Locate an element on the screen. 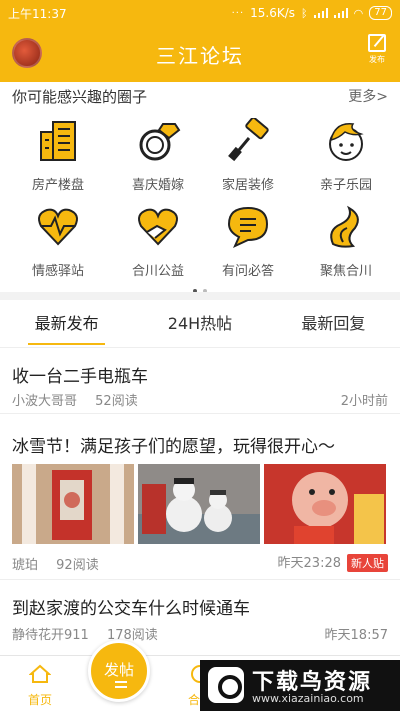 The image size is (400, 711). post-author: 静待花开911 is located at coordinates (50, 635).